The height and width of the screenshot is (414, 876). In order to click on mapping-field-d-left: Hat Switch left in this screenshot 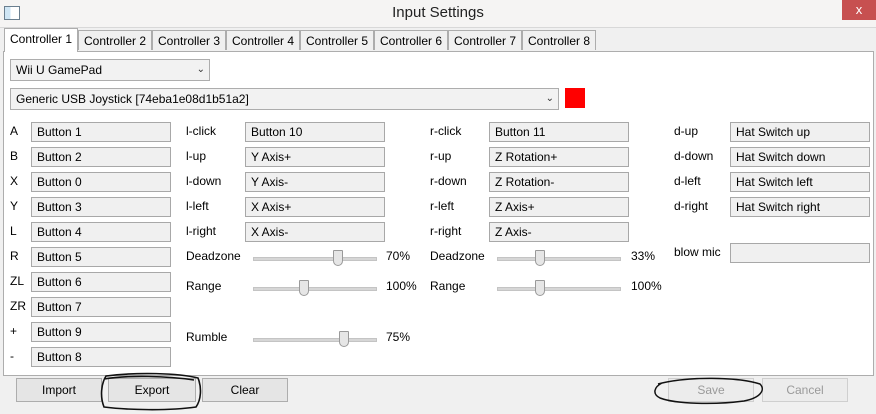, I will do `click(800, 182)`.